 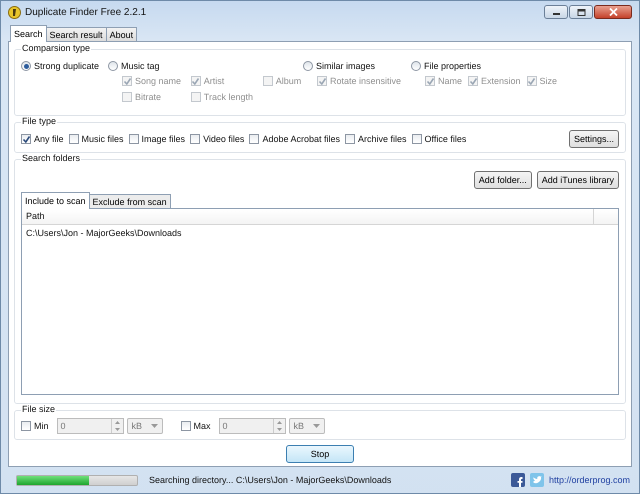 I want to click on checkbox-label: Any file, so click(x=49, y=139).